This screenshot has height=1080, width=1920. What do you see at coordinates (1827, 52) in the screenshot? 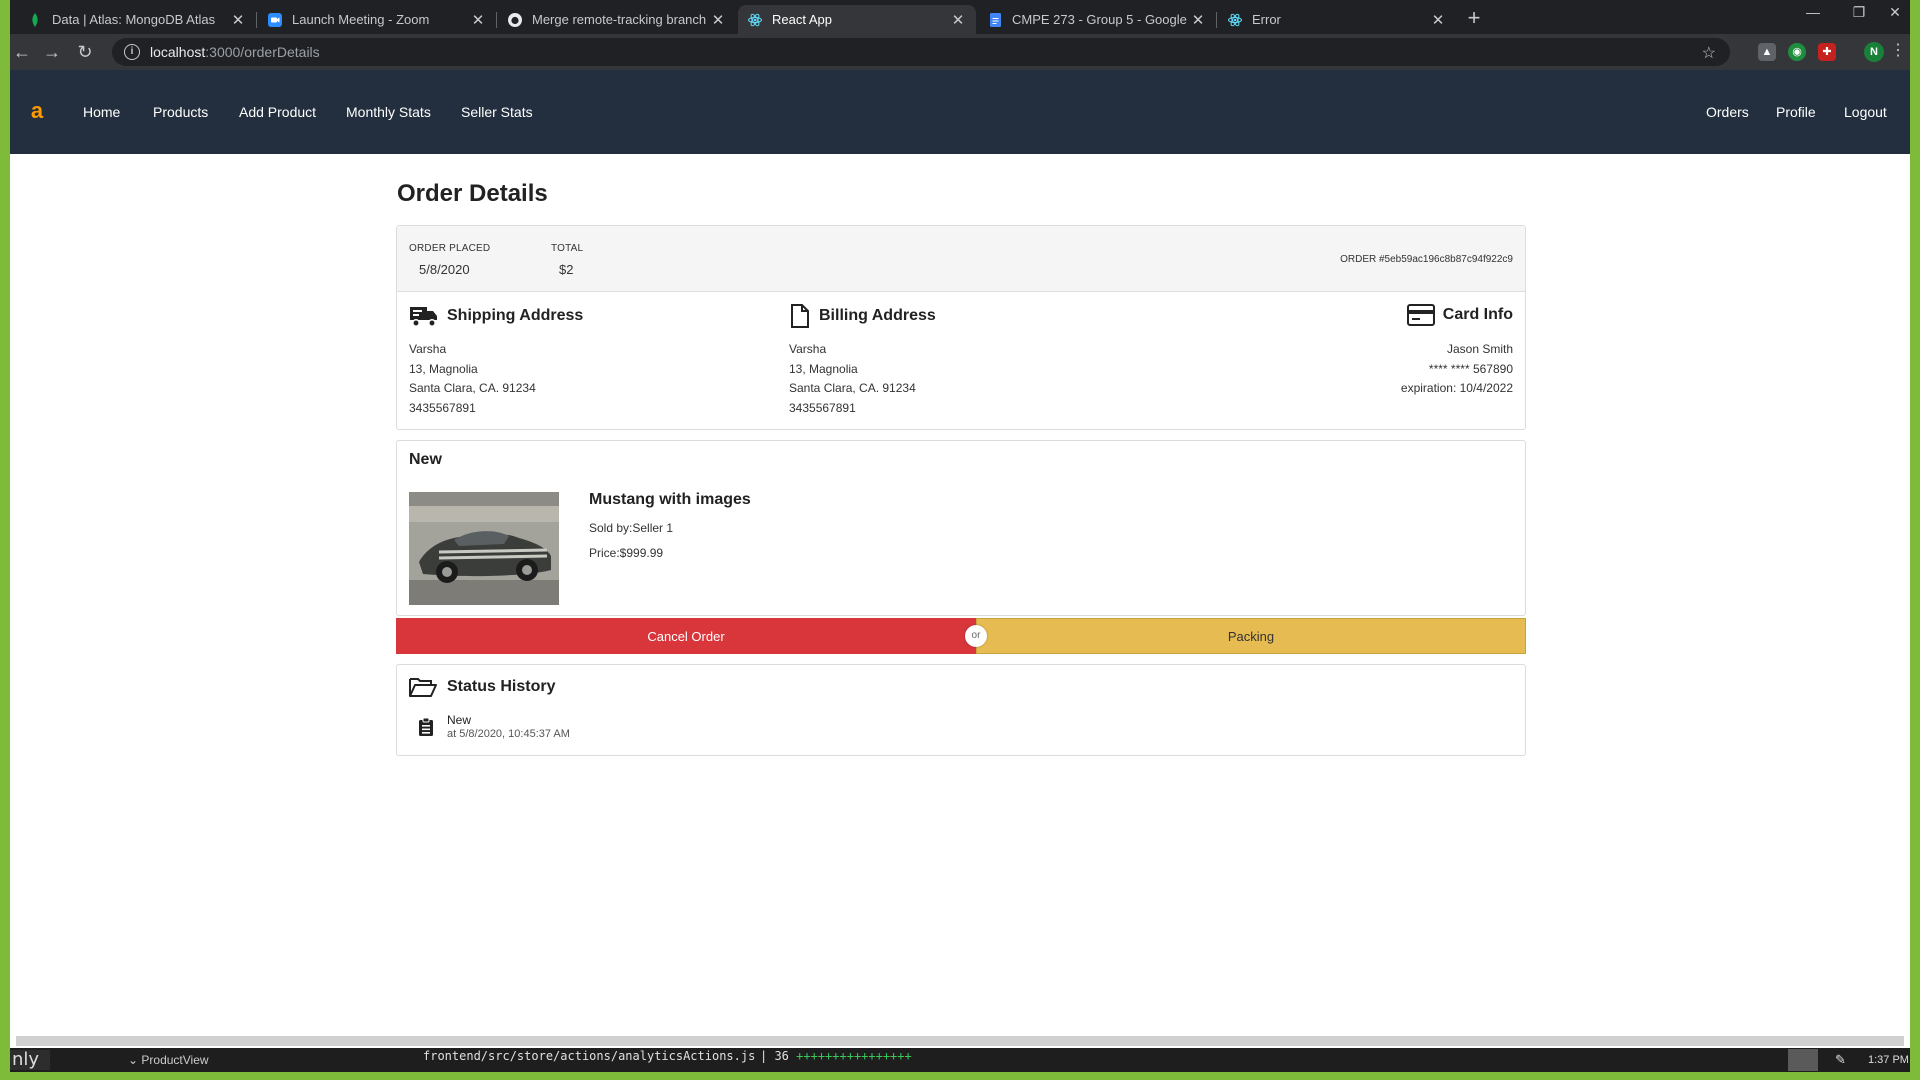
I see `extension-red-icon: ✚` at bounding box center [1827, 52].